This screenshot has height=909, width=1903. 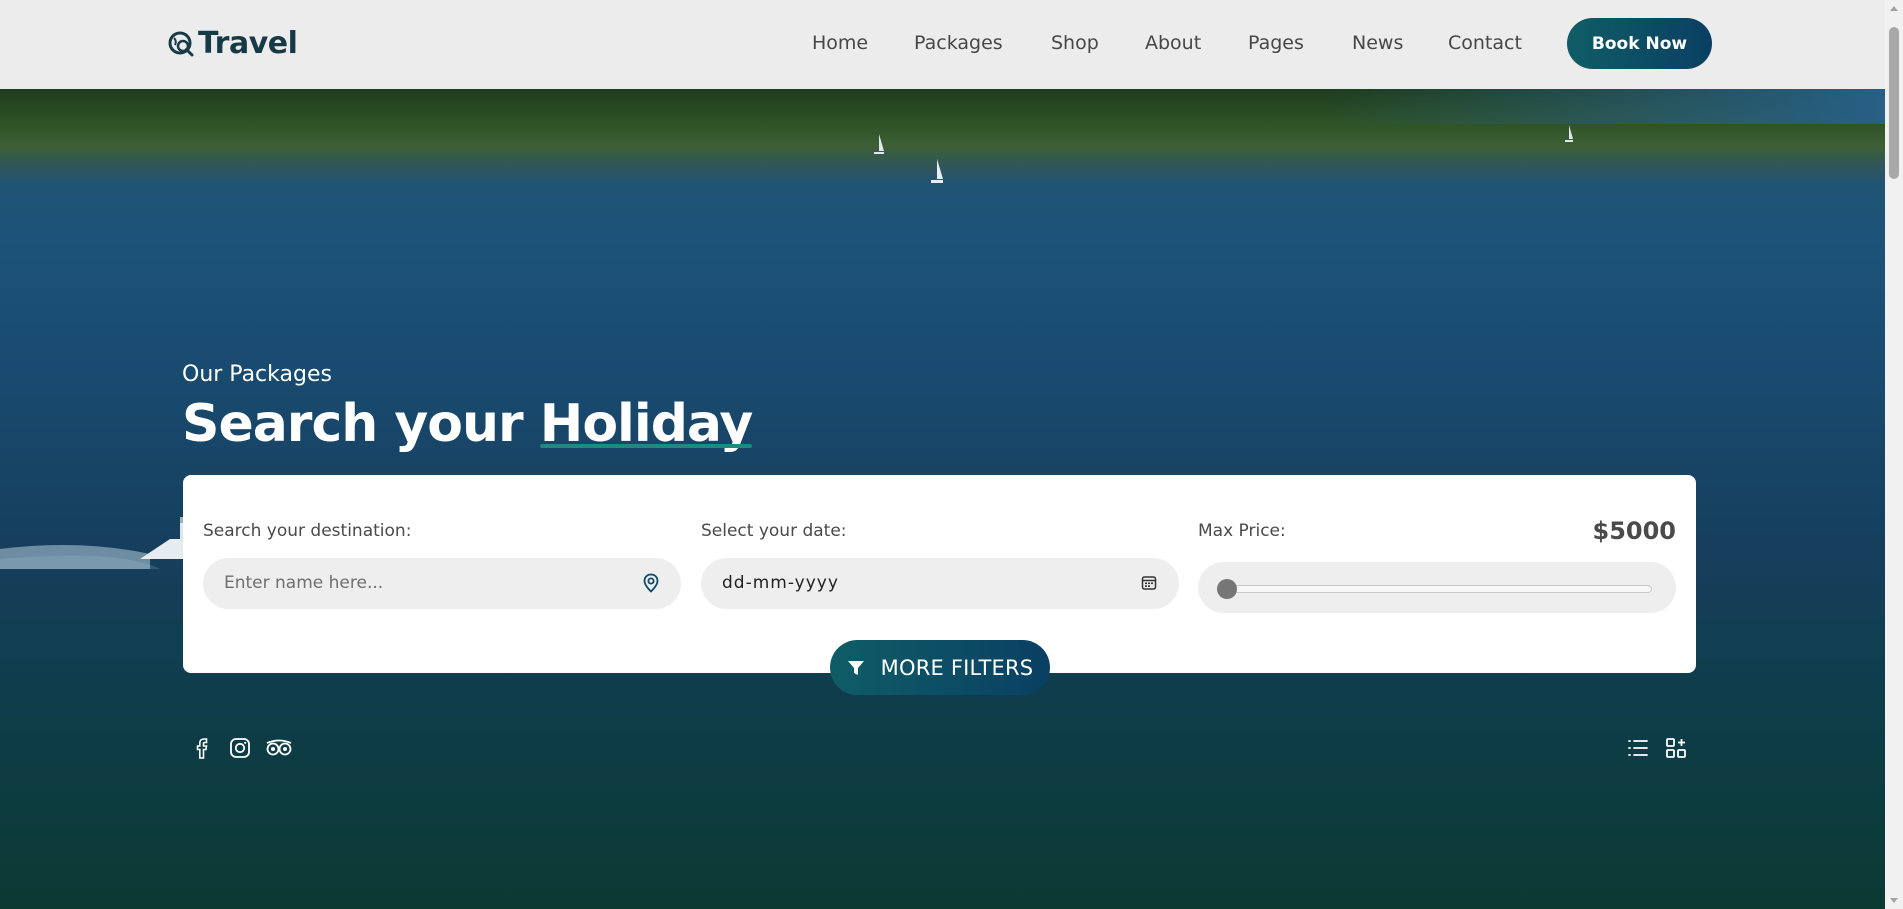 I want to click on date-input: dd-mm-yyyy, so click(x=940, y=583).